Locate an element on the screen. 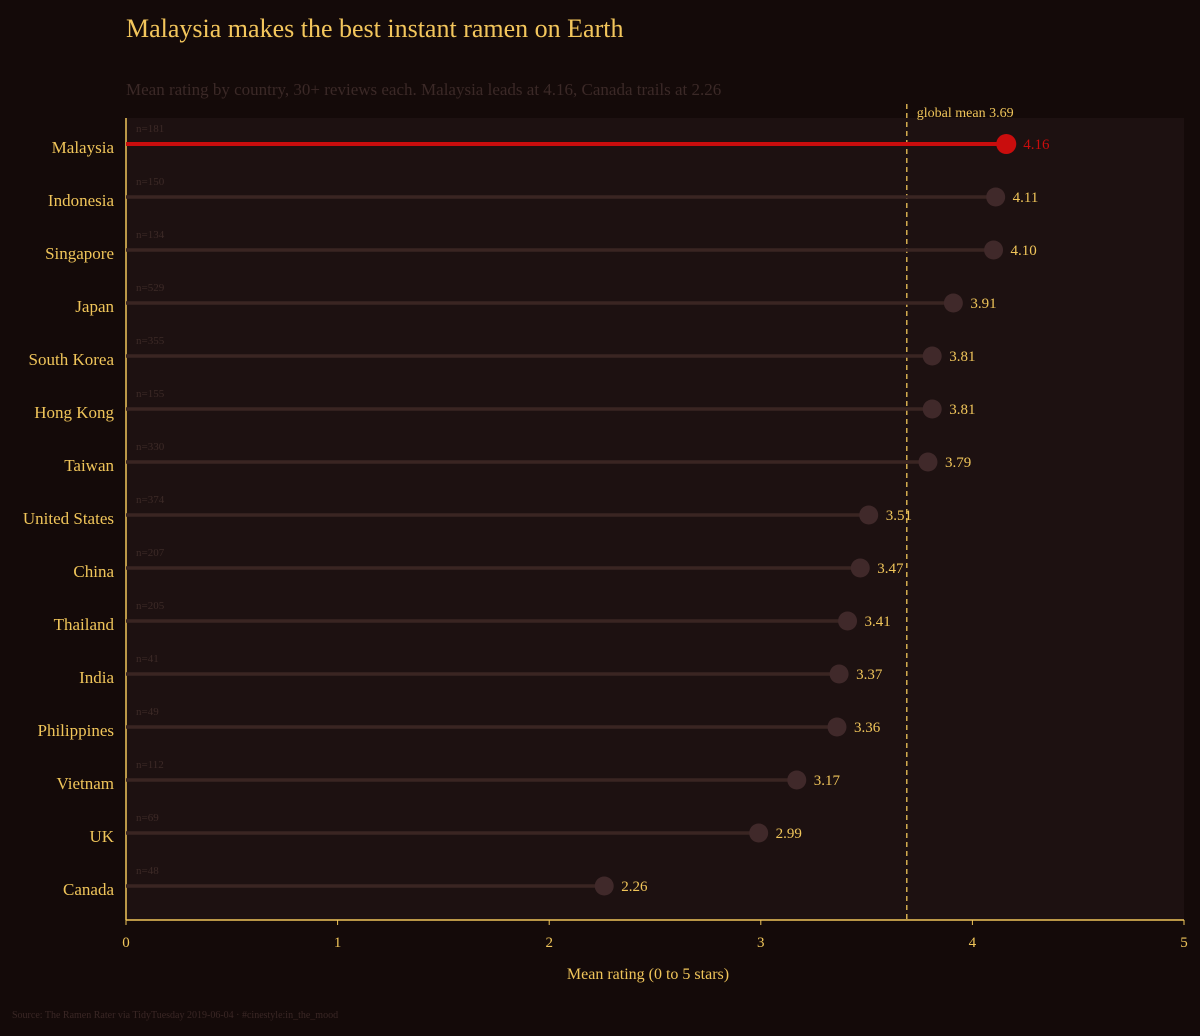 The height and width of the screenshot is (1036, 1200). value-label: 3.17 is located at coordinates (827, 781).